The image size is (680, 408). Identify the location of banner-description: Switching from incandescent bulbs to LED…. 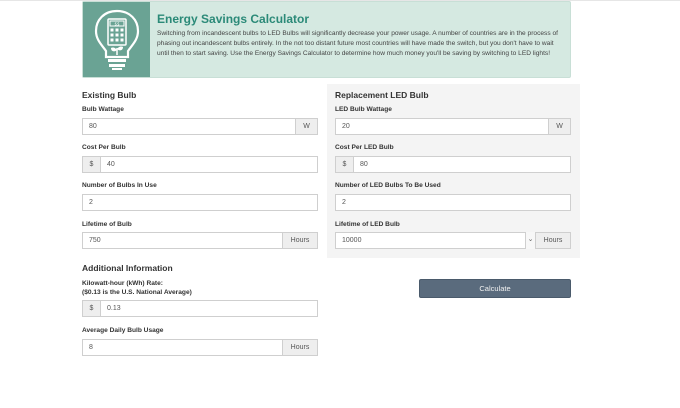
(357, 43).